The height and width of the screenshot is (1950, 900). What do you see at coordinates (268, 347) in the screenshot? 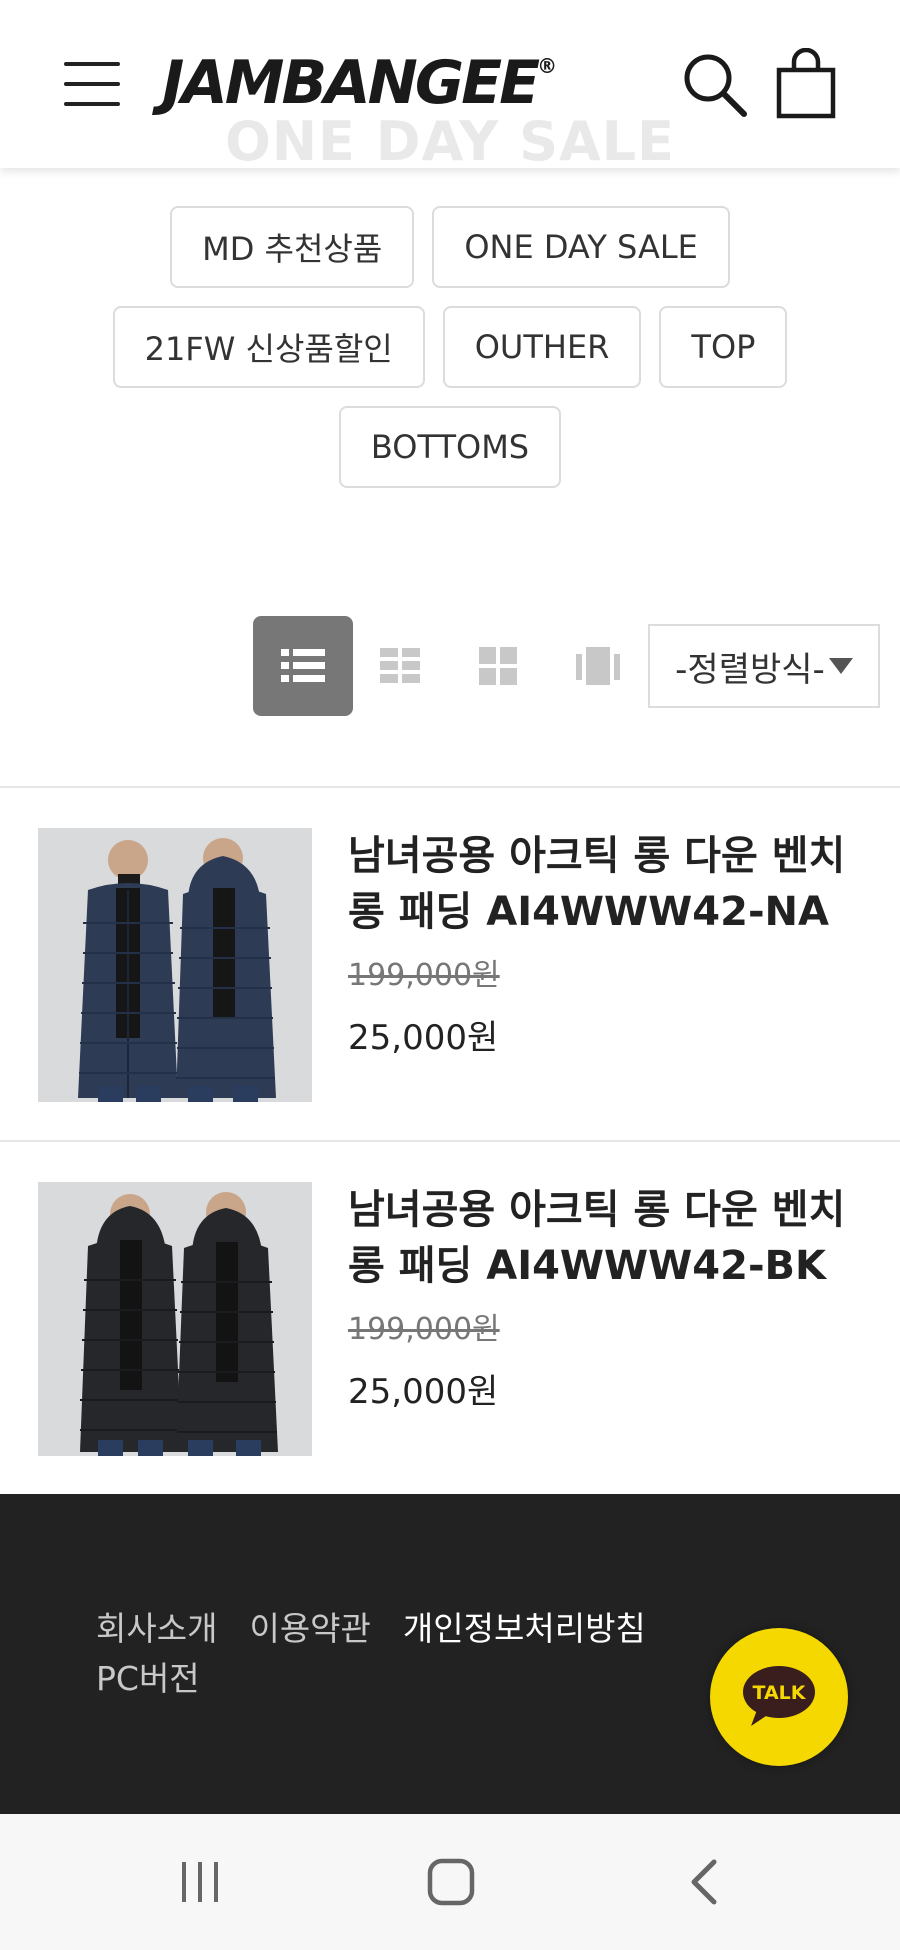
I see `category-21fw-new: 21FW 신상품할인` at bounding box center [268, 347].